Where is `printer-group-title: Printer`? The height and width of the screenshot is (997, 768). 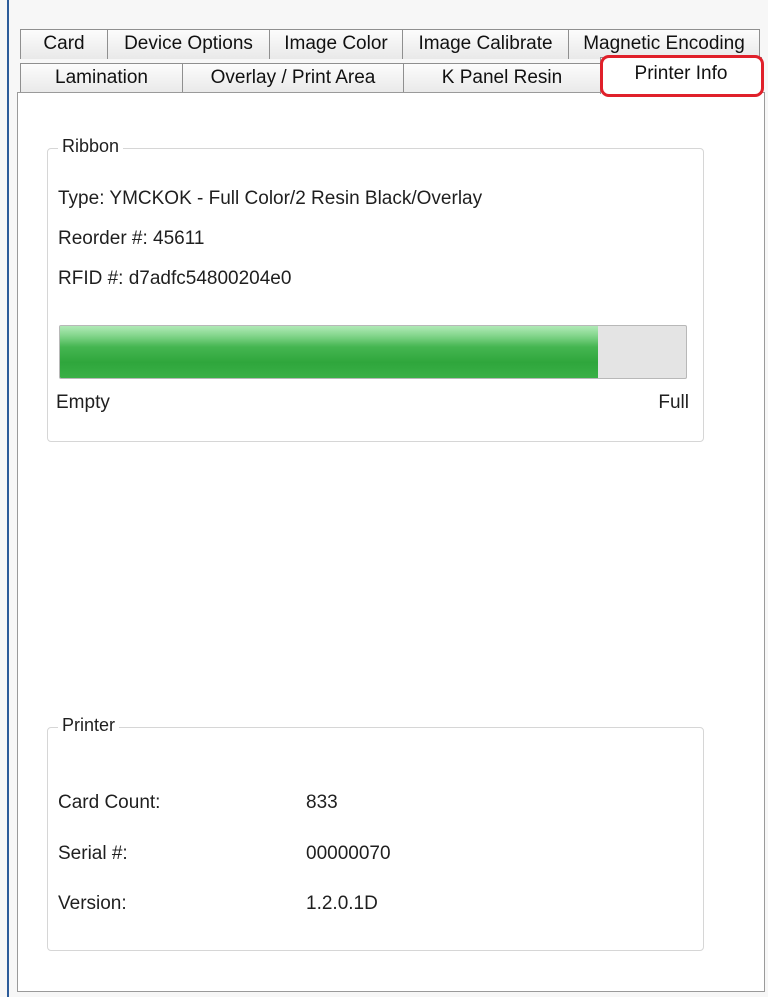
printer-group-title: Printer is located at coordinates (89, 725).